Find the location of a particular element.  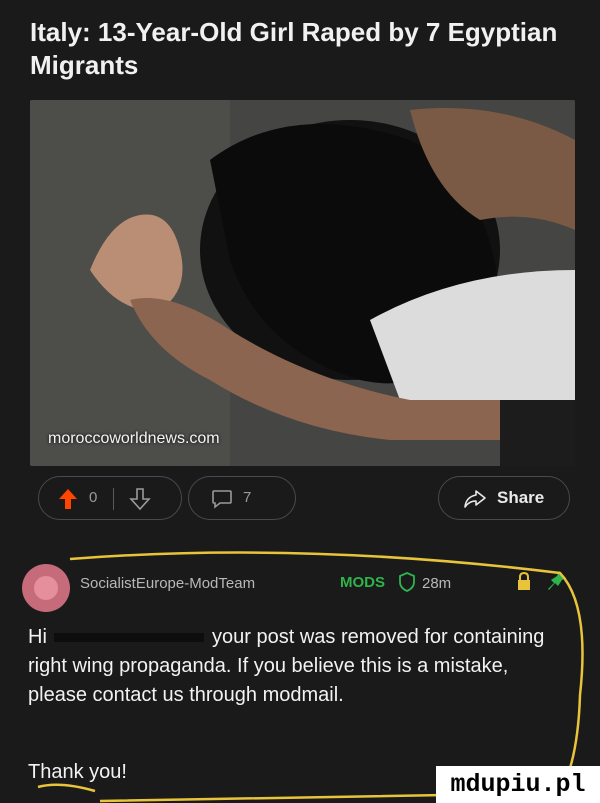

comment-greeting: Hi is located at coordinates (37, 637).